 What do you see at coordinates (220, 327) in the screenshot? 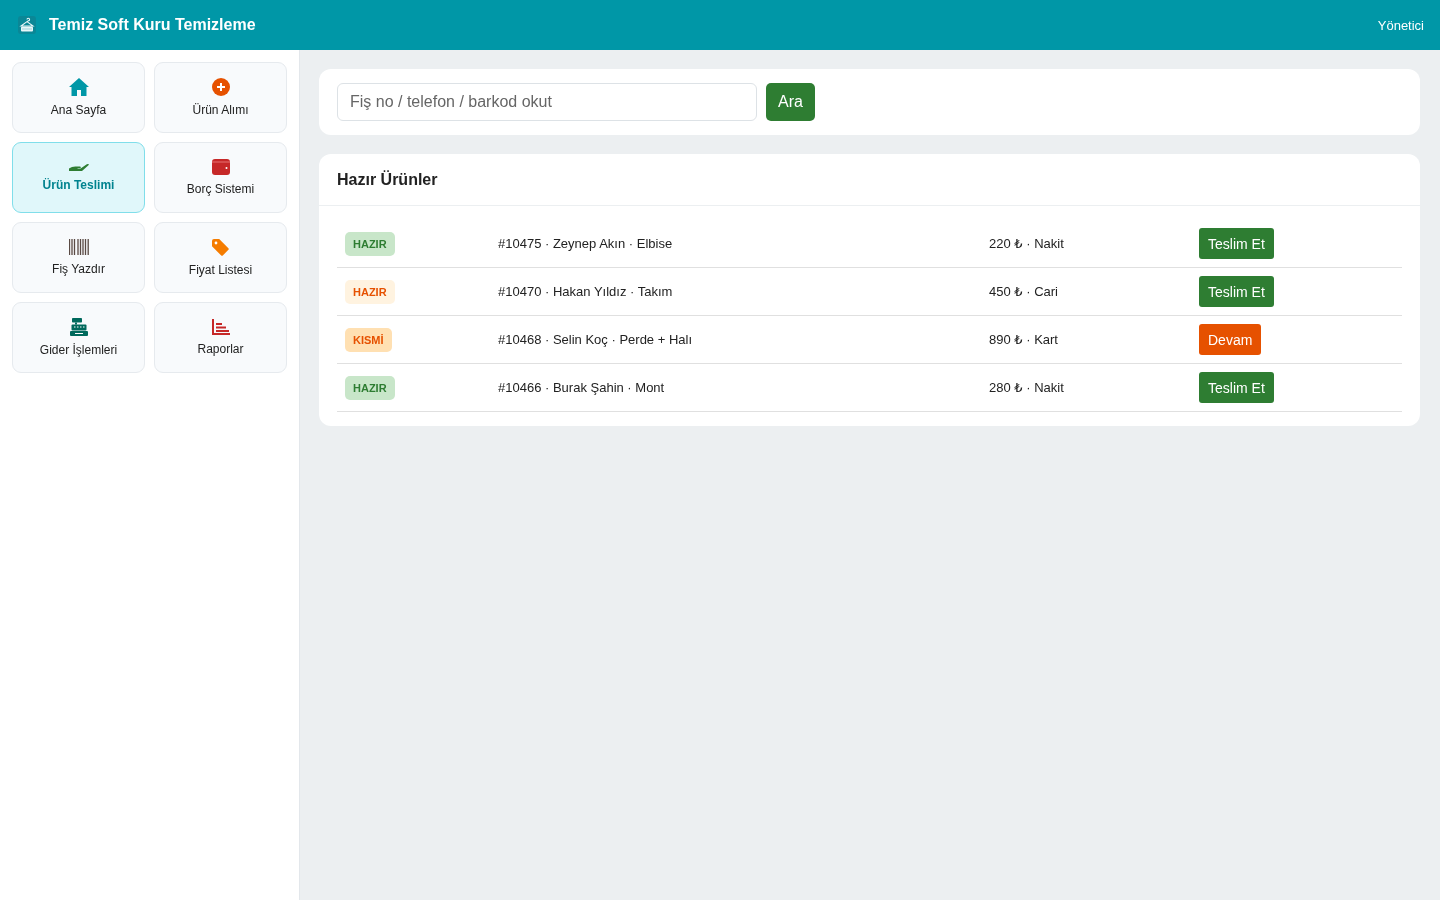
I see `bar-chart-icon` at bounding box center [220, 327].